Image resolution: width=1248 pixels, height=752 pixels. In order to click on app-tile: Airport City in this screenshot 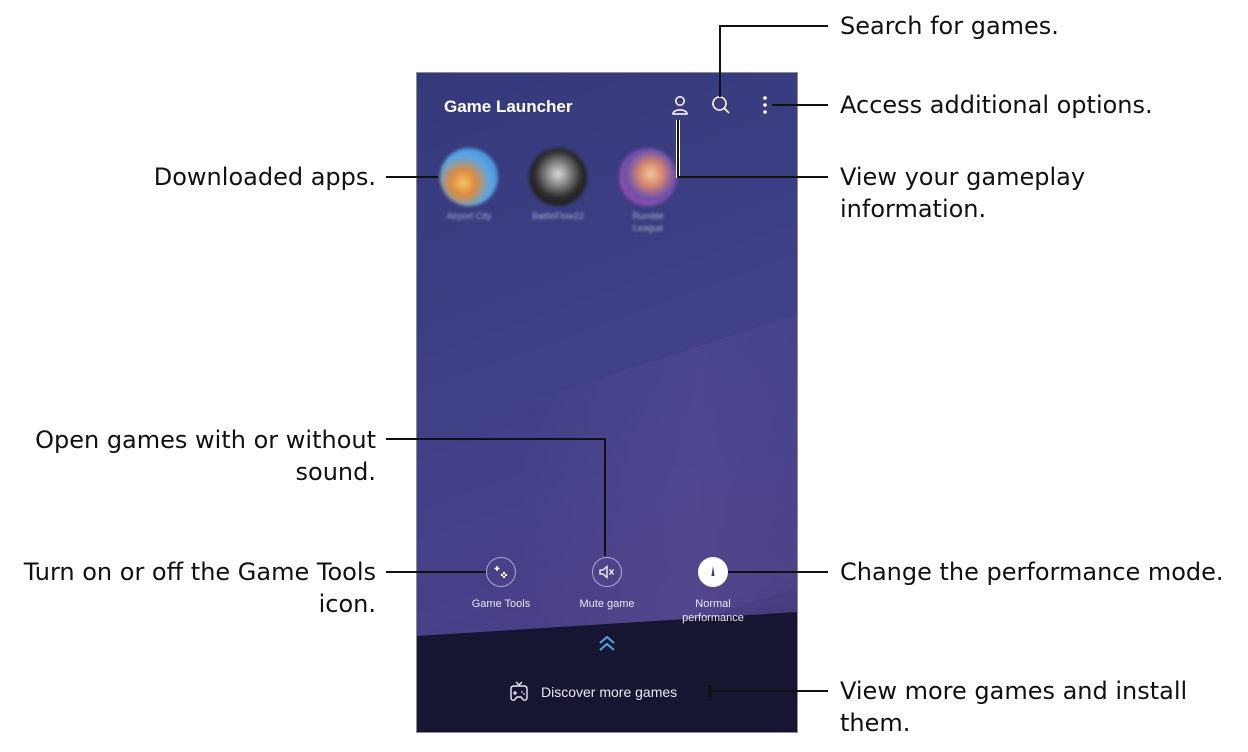, I will do `click(469, 185)`.